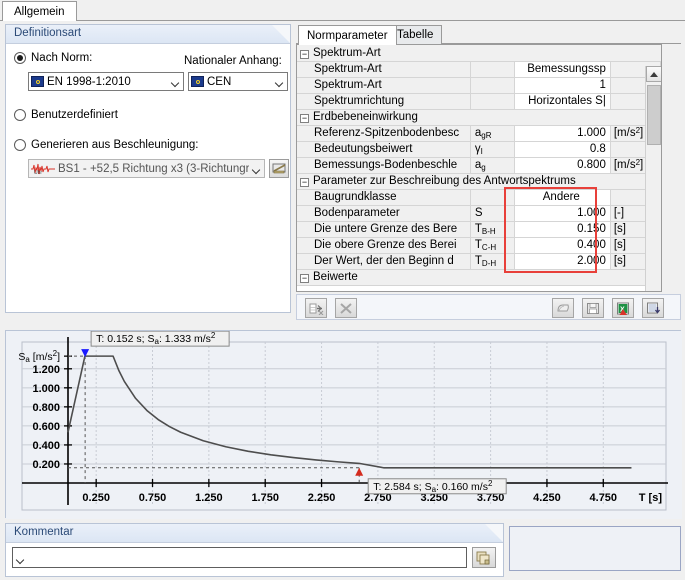 The height and width of the screenshot is (580, 685). I want to click on table-row: Bedeutungsbeiwert γI 0.8, so click(479, 149).